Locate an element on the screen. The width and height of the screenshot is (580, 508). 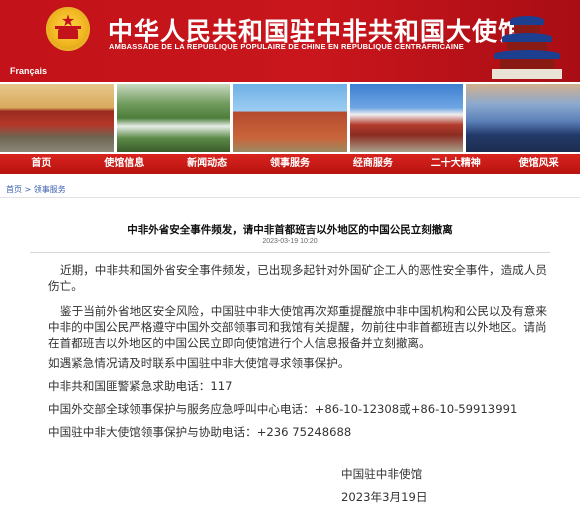
banner-photo-strip is located at coordinates (290, 118).